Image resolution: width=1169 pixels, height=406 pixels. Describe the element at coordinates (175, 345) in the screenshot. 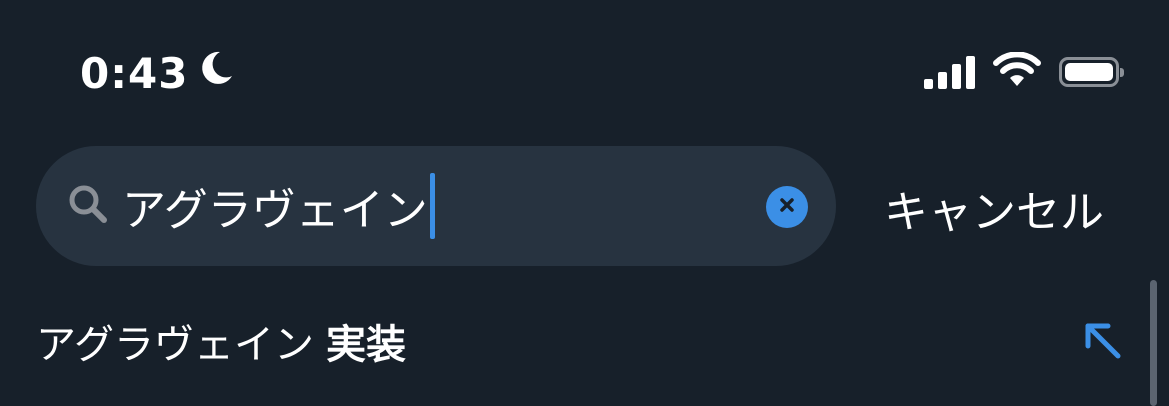

I see `suggestion-base-text: アグラヴェイン` at that location.